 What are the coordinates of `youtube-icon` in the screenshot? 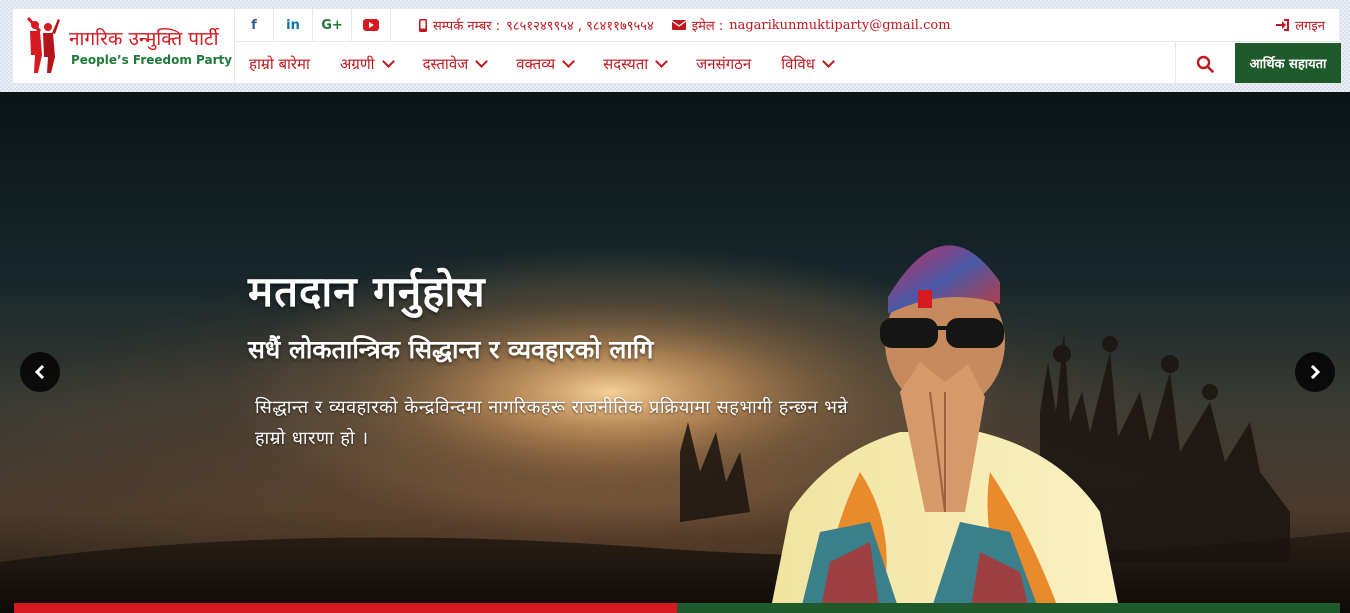 It's located at (371, 25).